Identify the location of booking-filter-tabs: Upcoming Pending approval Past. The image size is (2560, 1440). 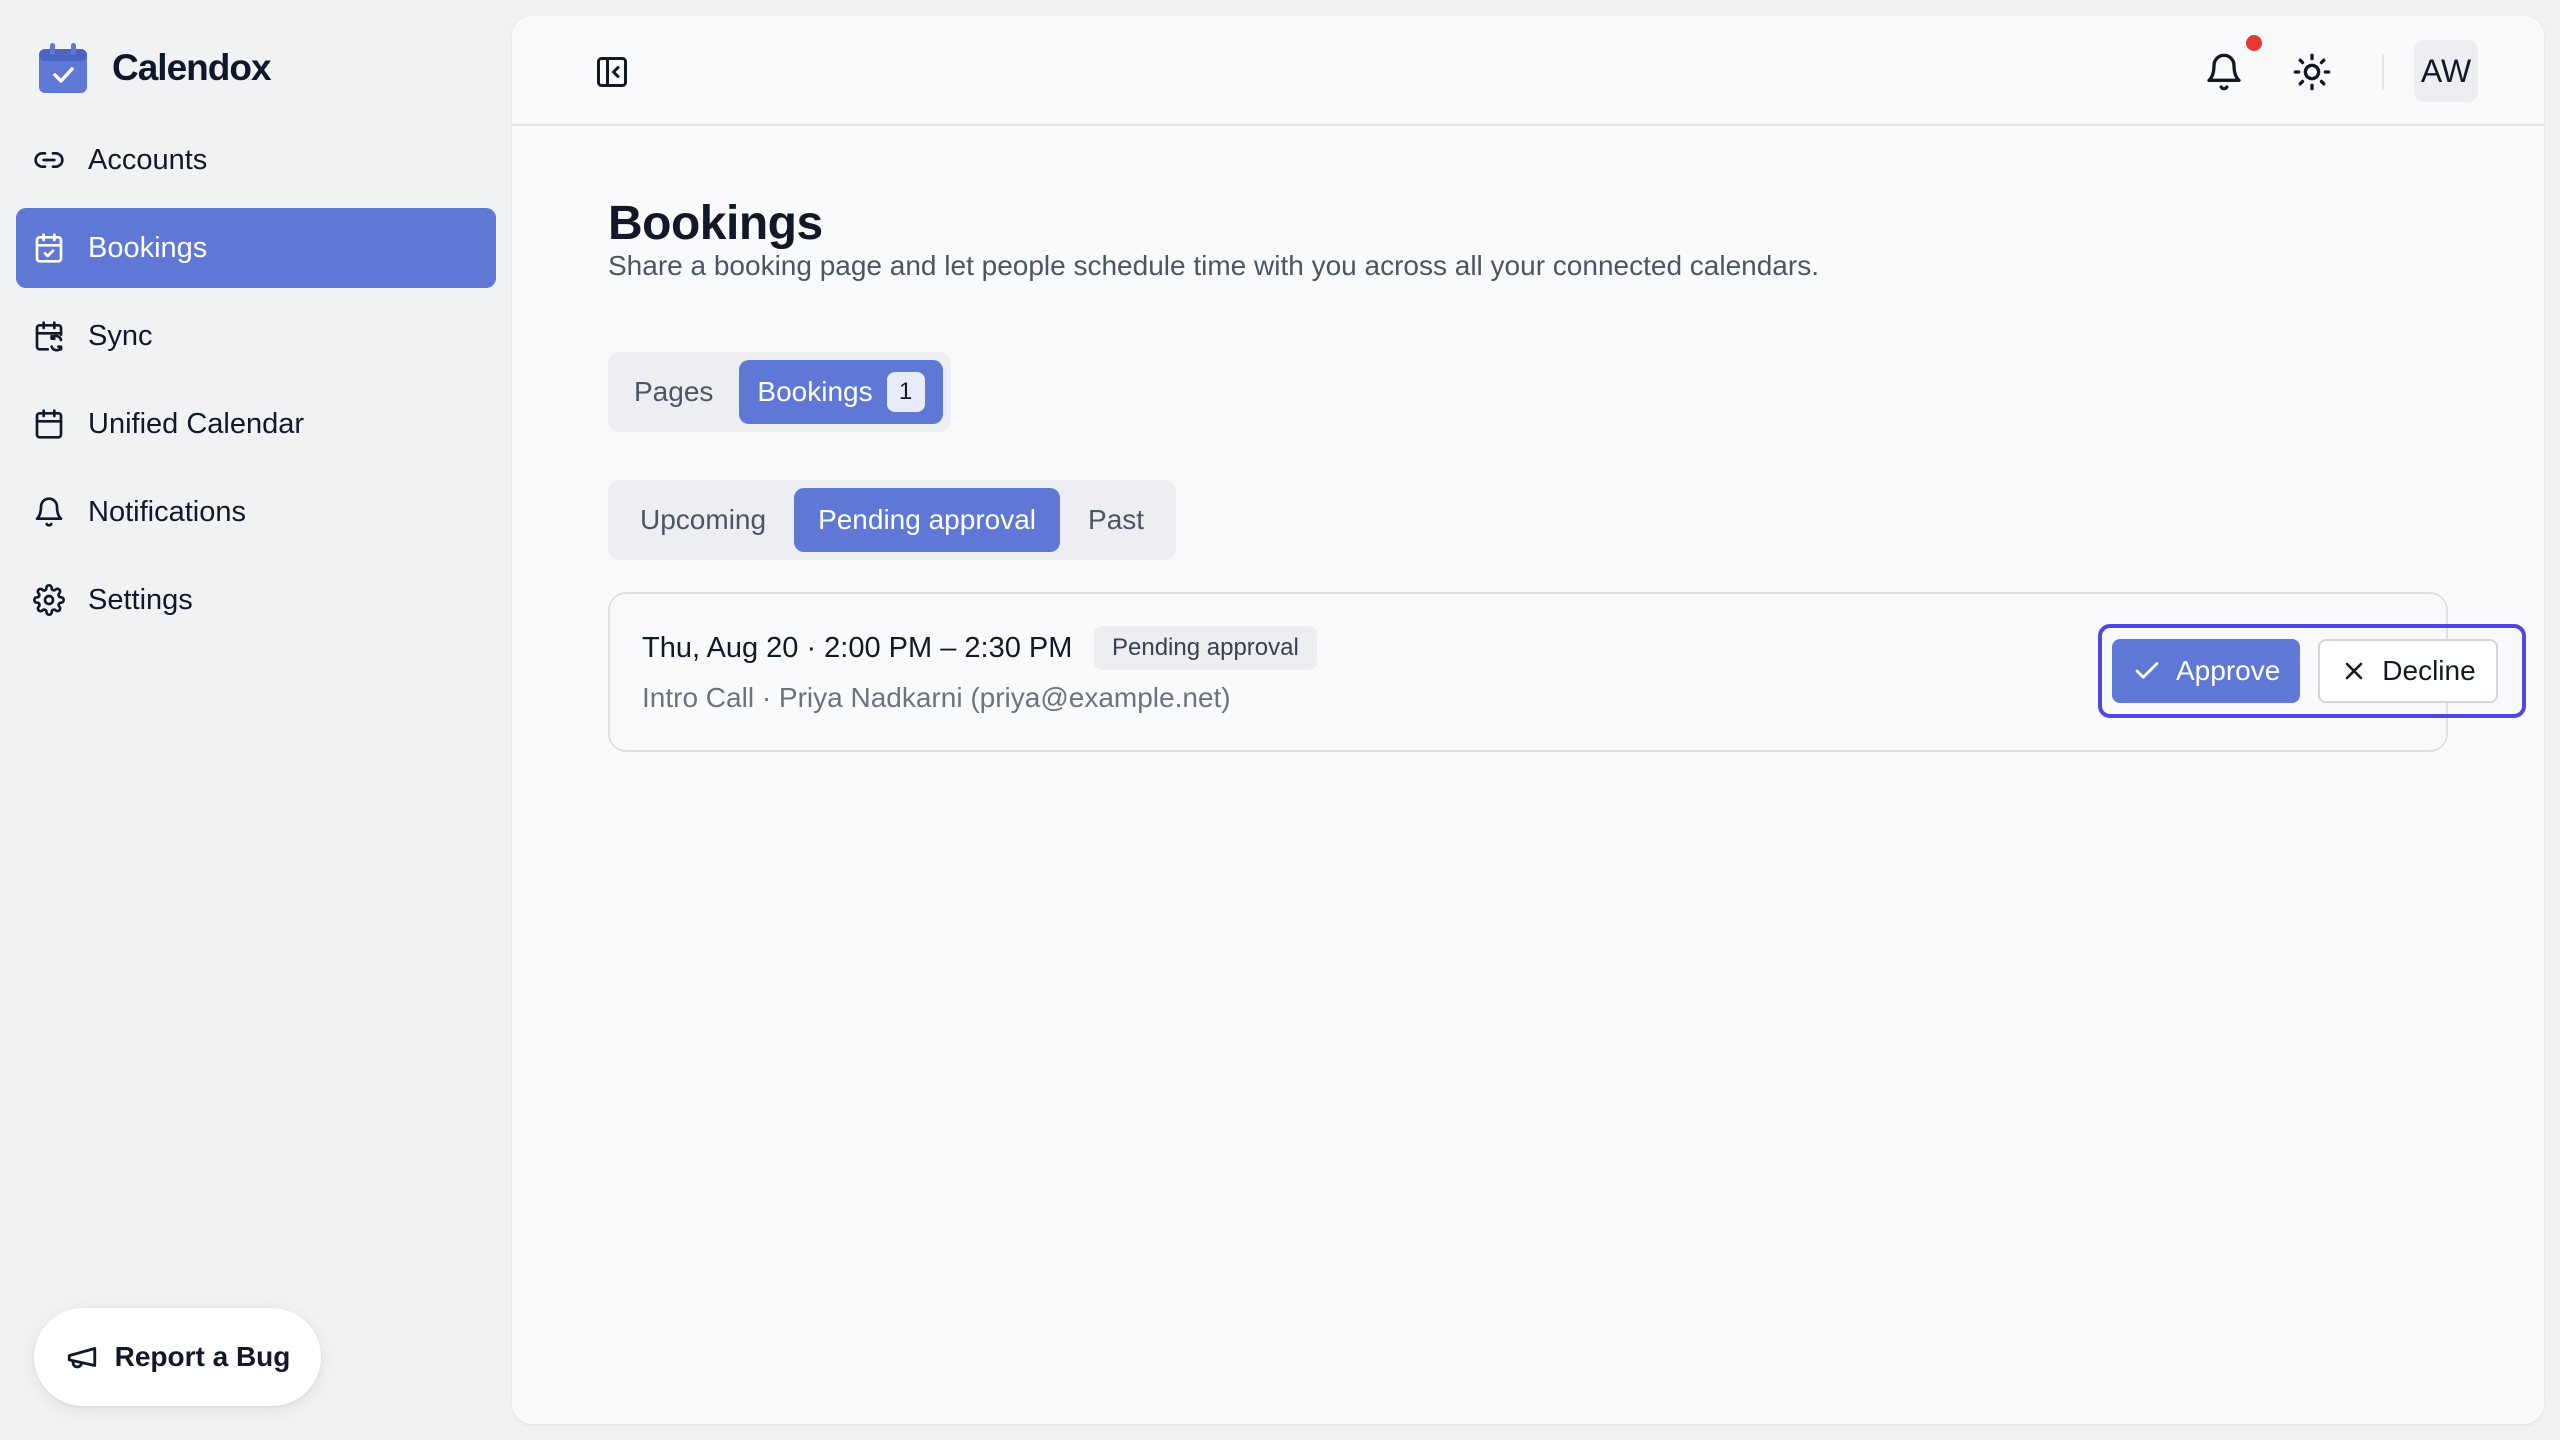
(892, 520).